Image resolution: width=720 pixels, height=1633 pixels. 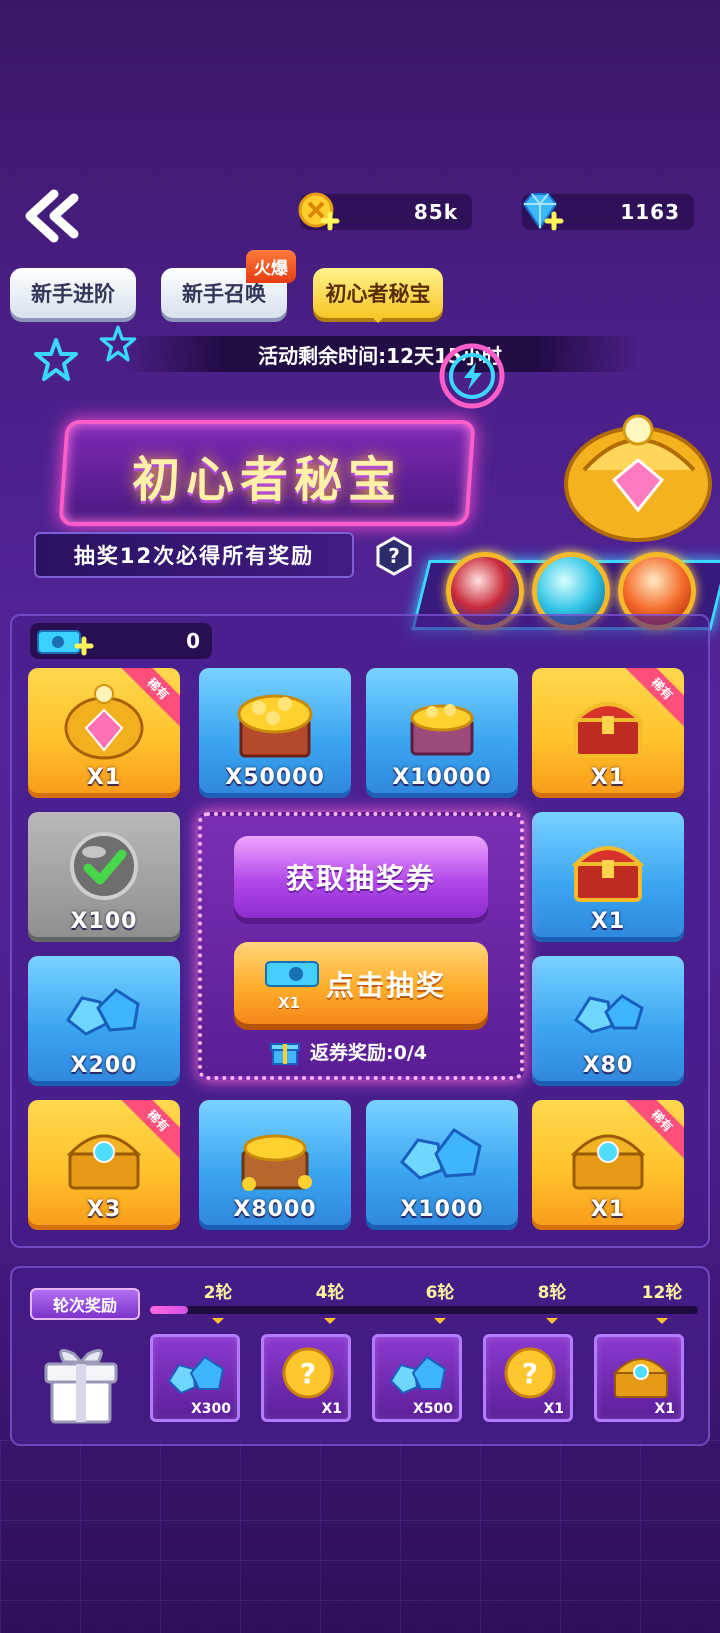 I want to click on ticket-plus-icon, so click(x=65, y=643).